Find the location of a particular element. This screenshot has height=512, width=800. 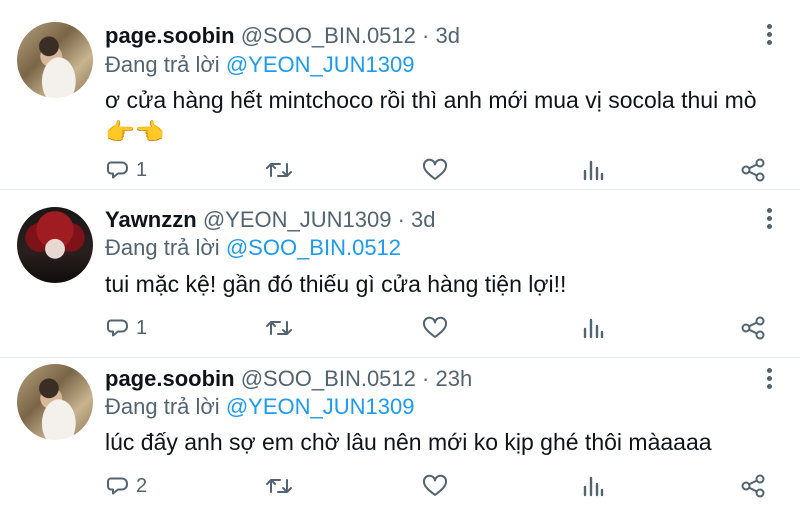

tweet-header: page.soobin @SOO_BIN.0512 · 23h is located at coordinates (288, 379).